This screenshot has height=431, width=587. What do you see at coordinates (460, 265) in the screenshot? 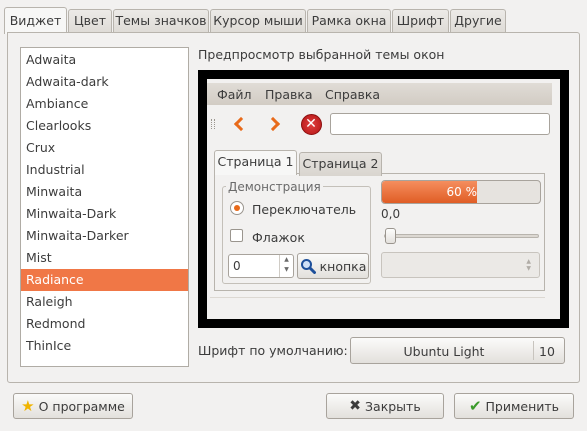
I see `demo-combo-disabled: ▲ ▼` at bounding box center [460, 265].